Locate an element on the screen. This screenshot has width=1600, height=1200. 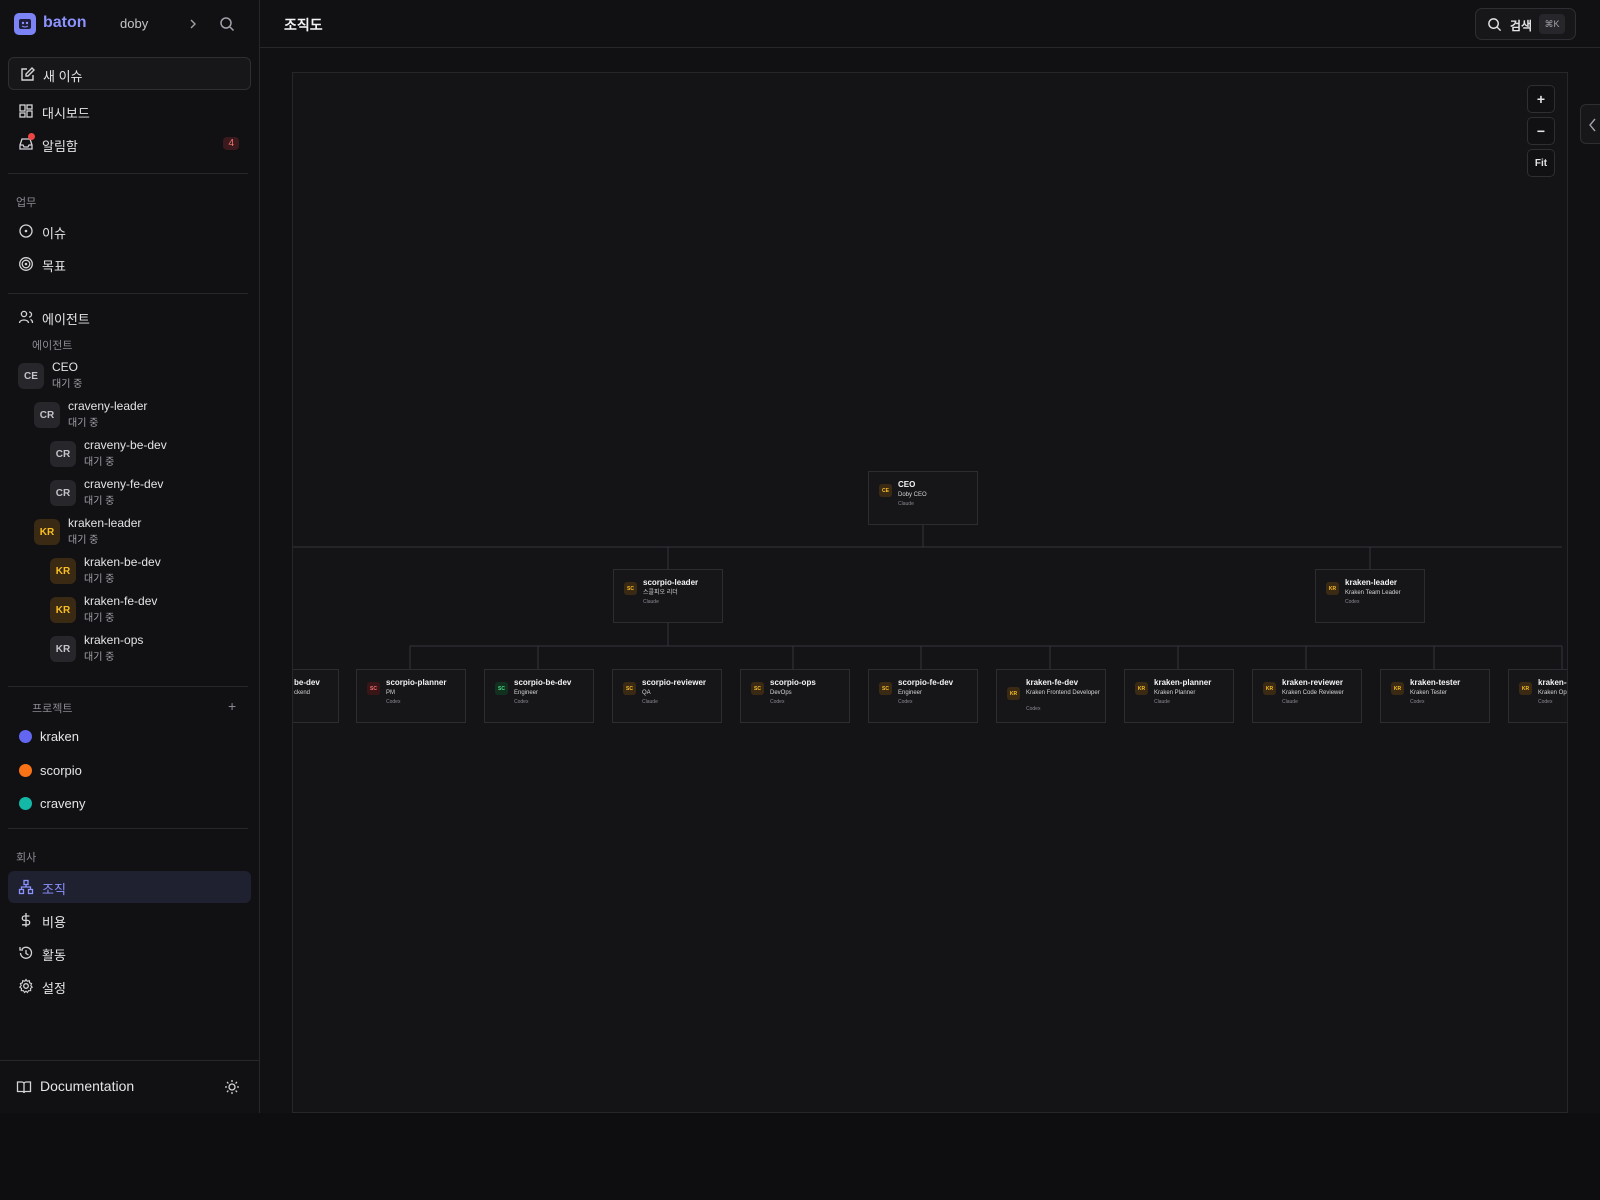
dollar-icon is located at coordinates (26, 920).